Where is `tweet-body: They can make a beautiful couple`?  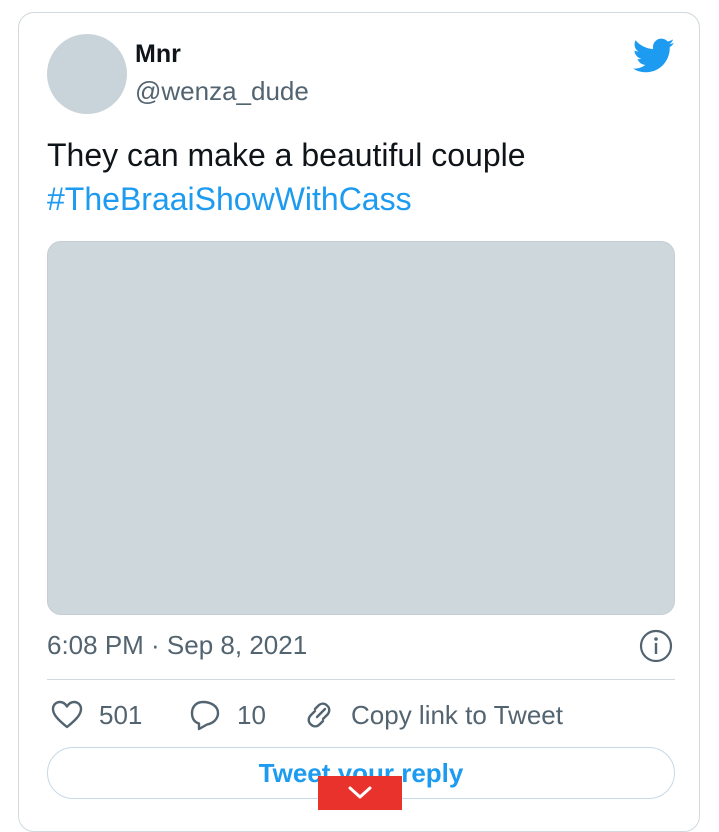 tweet-body: They can make a beautiful couple is located at coordinates (286, 155).